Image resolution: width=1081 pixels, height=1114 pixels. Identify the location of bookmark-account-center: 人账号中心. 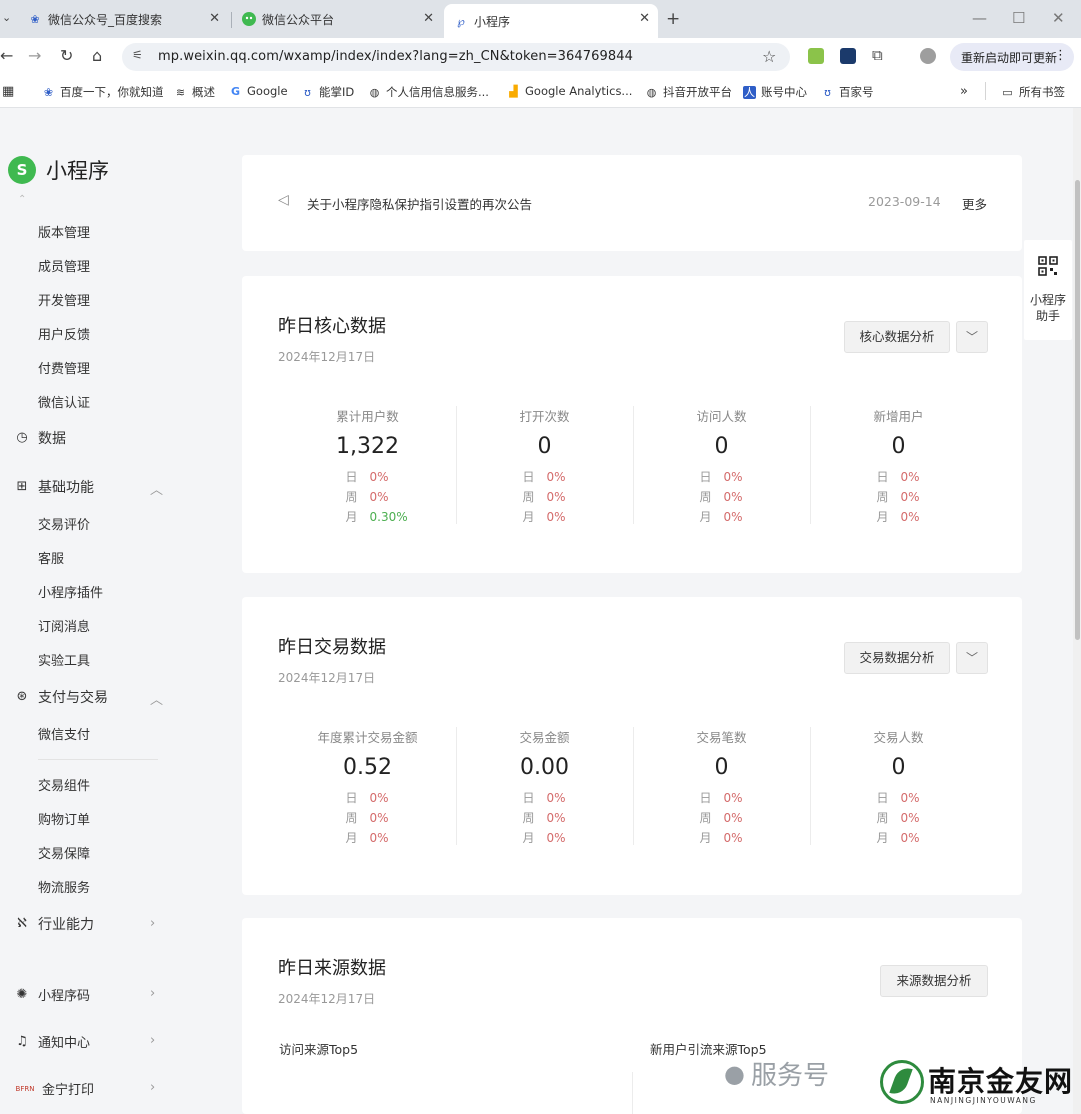
(775, 92).